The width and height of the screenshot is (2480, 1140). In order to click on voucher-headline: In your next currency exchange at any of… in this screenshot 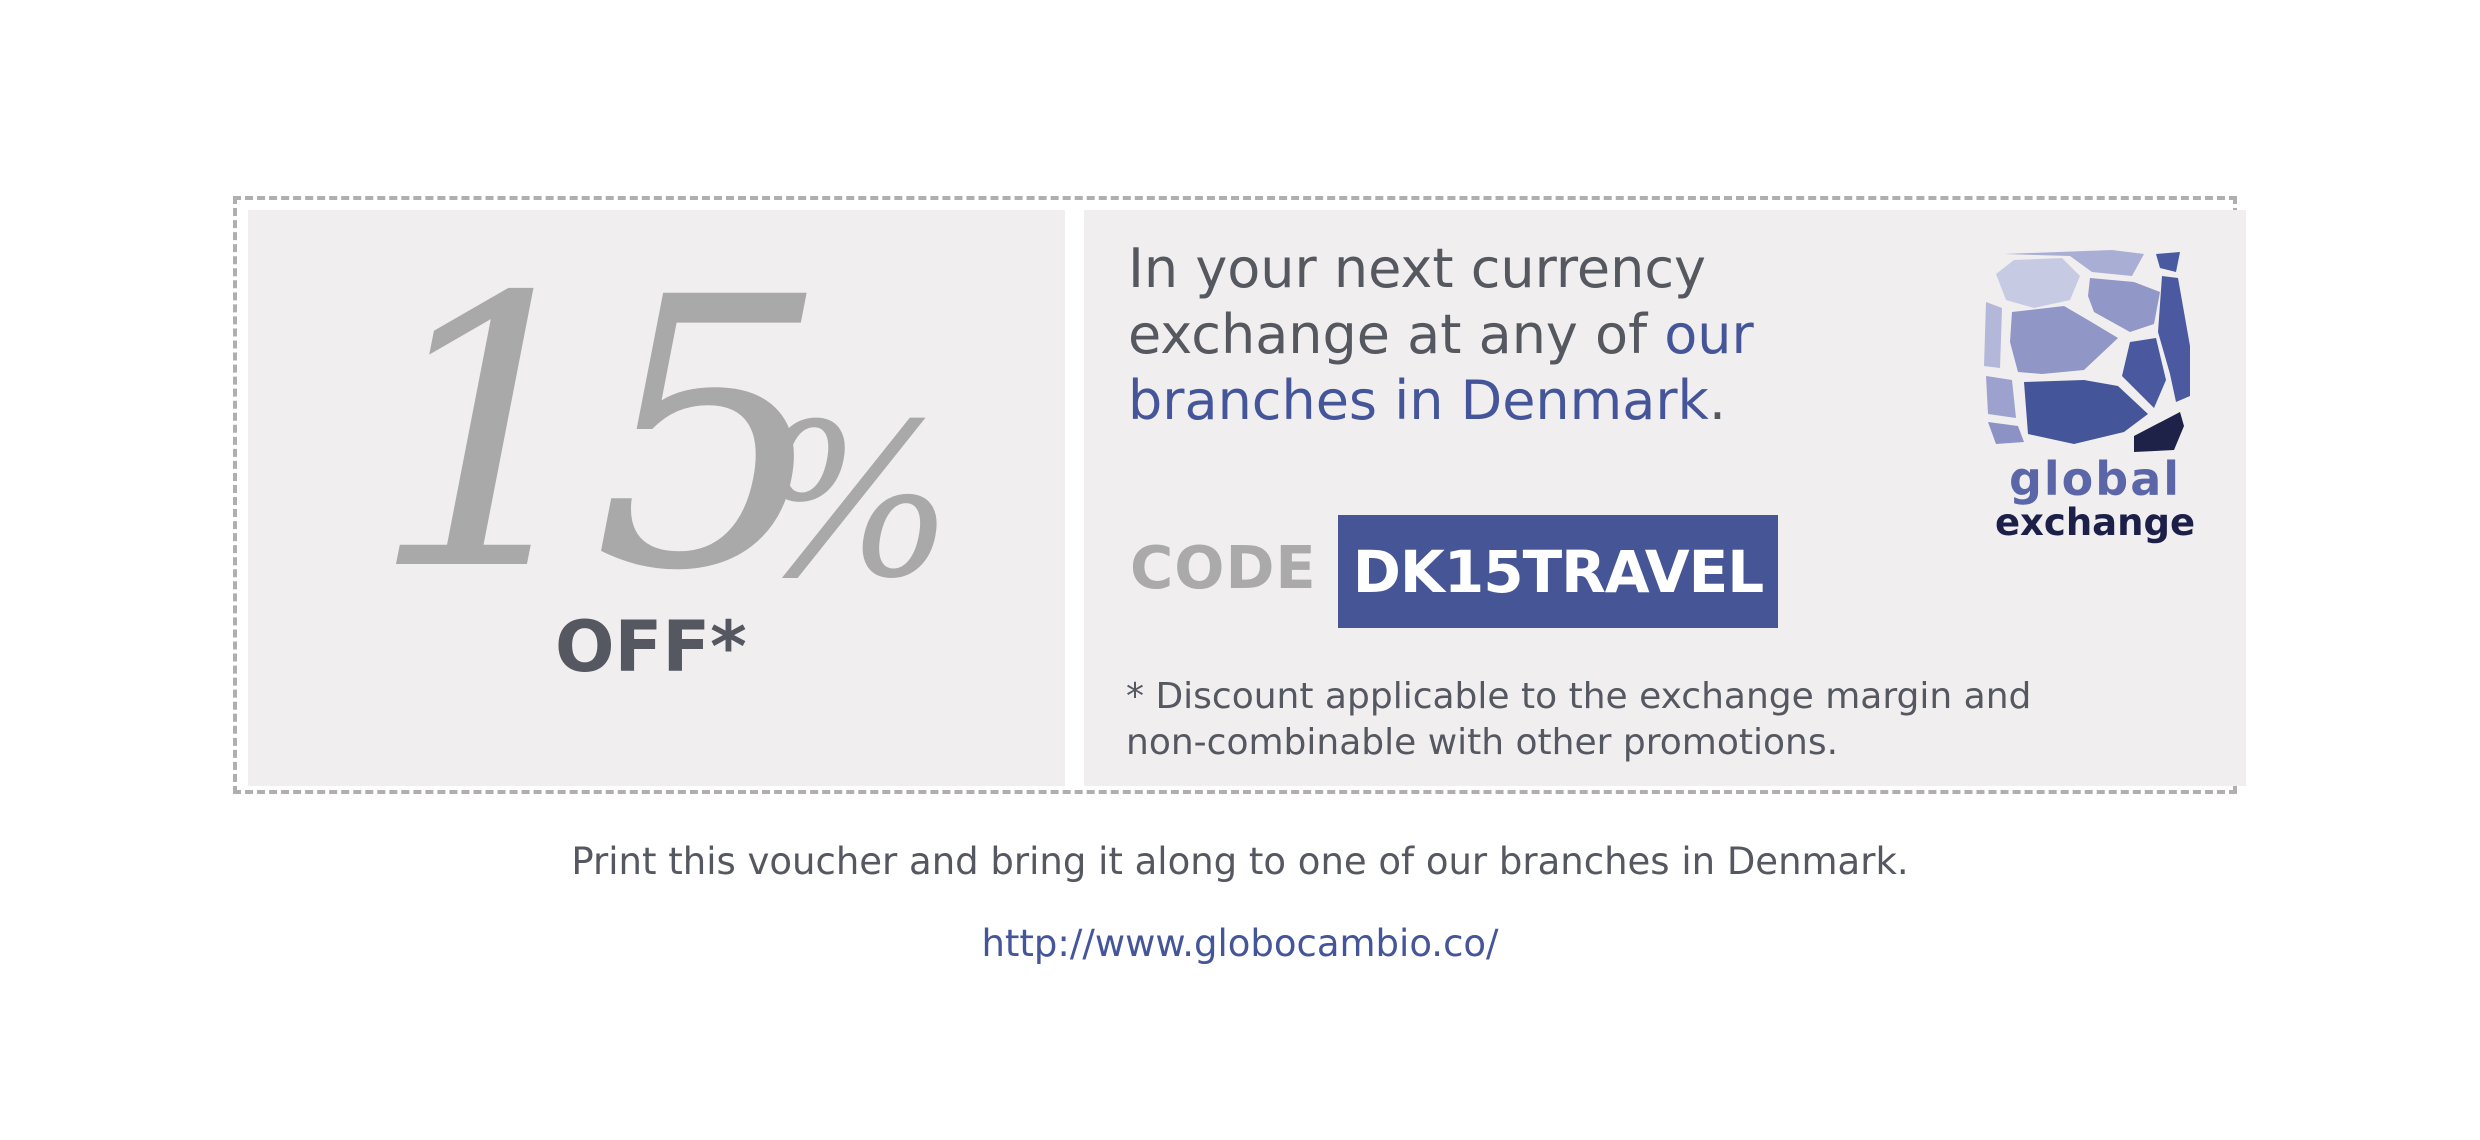, I will do `click(1488, 335)`.